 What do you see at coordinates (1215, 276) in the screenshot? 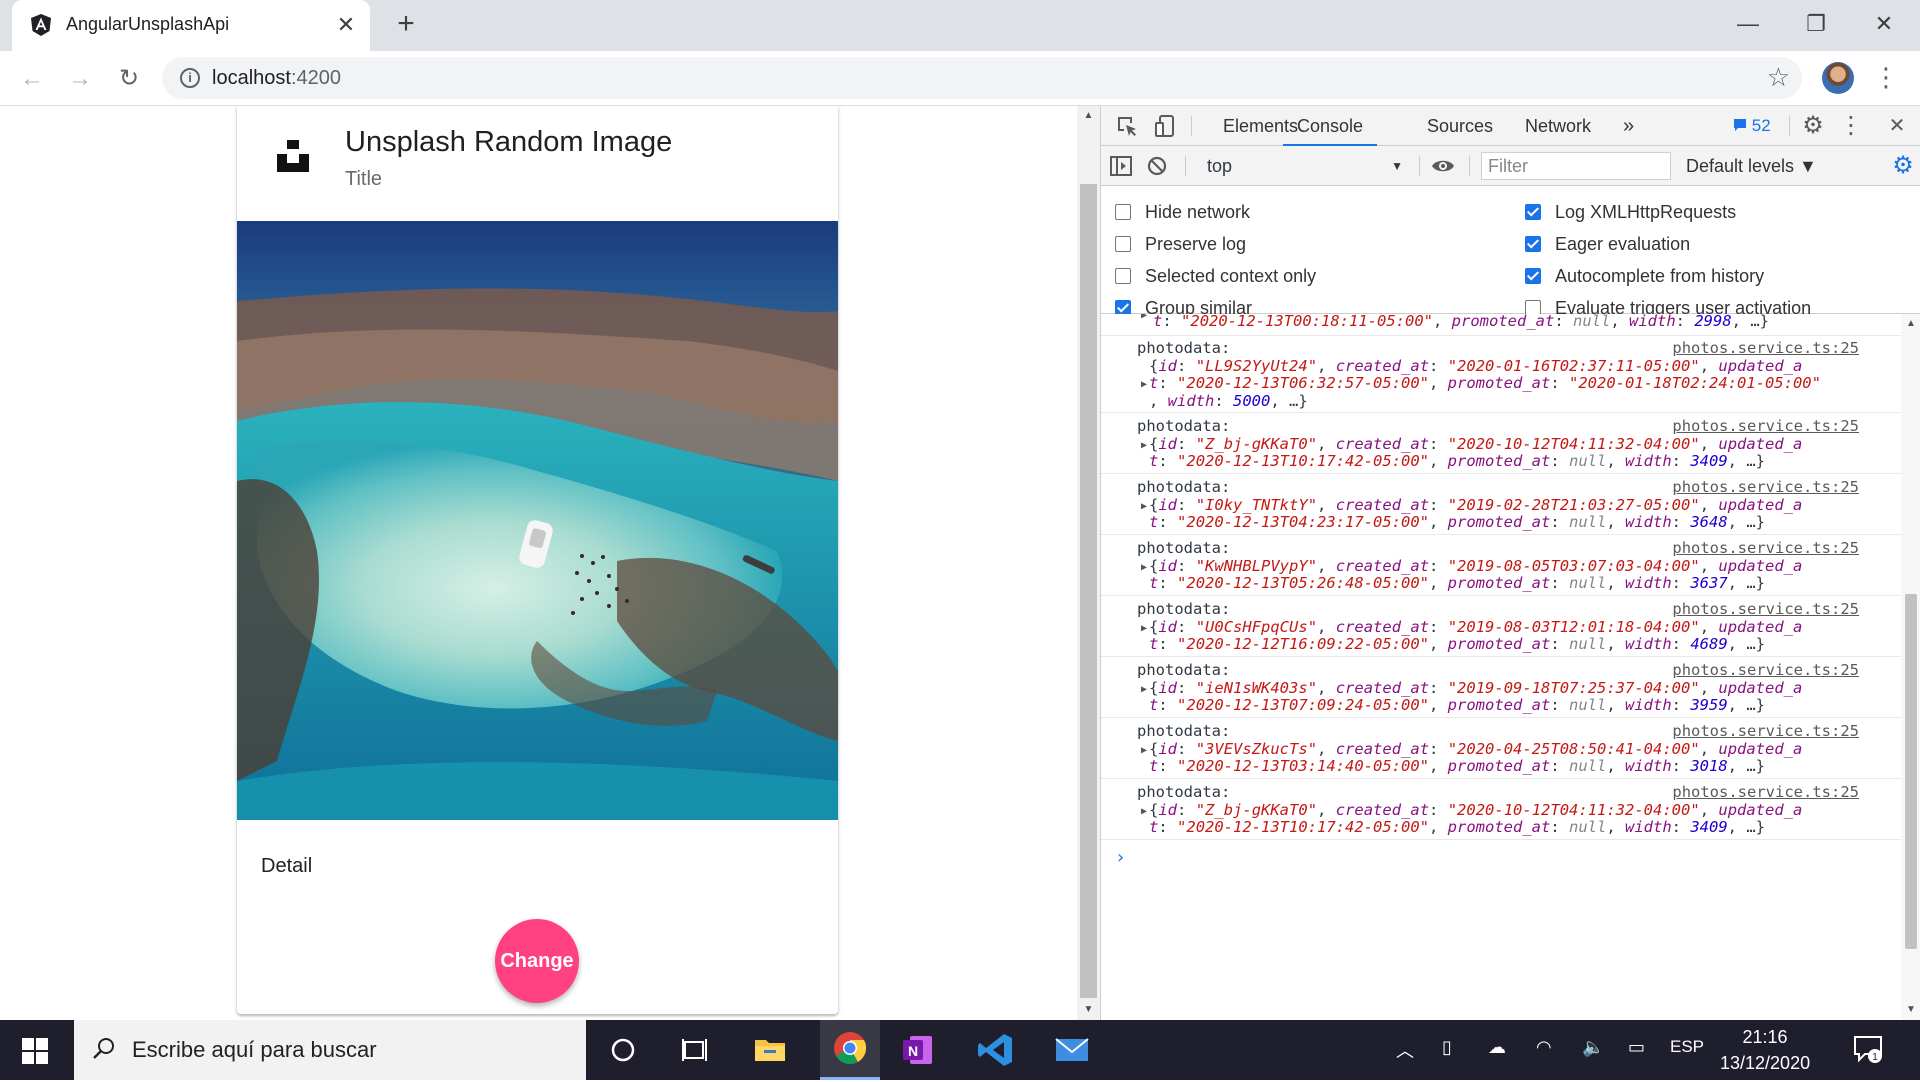
I see `option-selected-context: Selected context only` at bounding box center [1215, 276].